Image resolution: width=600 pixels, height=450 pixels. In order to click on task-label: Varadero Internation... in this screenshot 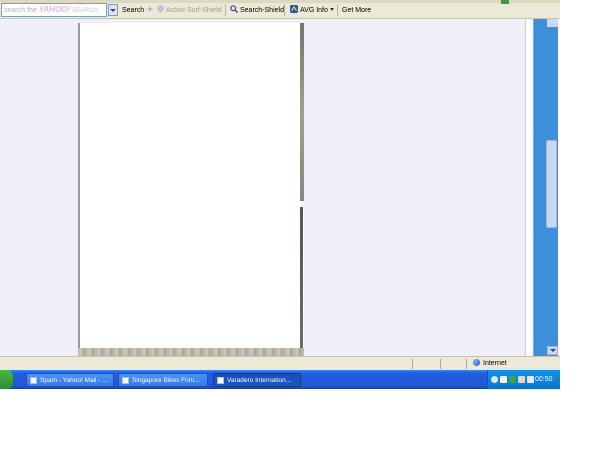, I will do `click(259, 380)`.